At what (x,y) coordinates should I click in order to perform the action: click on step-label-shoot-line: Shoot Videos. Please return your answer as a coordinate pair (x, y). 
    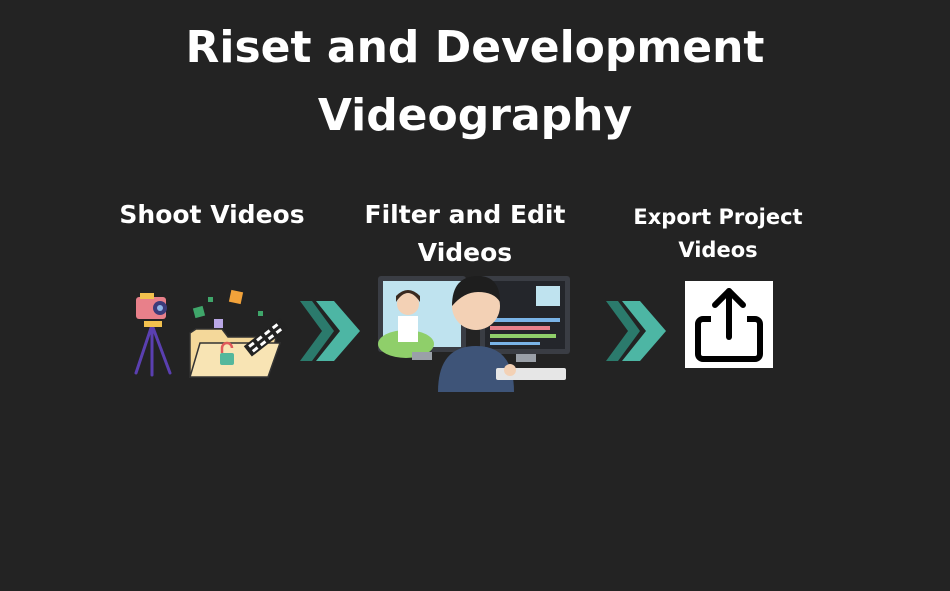
    Looking at the image, I should click on (212, 214).